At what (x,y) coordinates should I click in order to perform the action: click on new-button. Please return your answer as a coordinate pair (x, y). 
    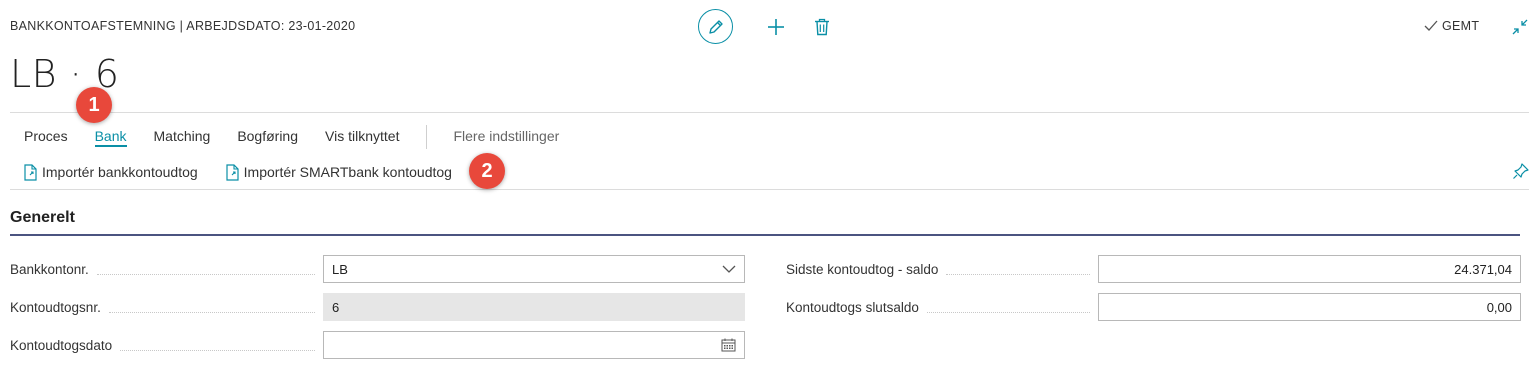
    Looking at the image, I should click on (776, 27).